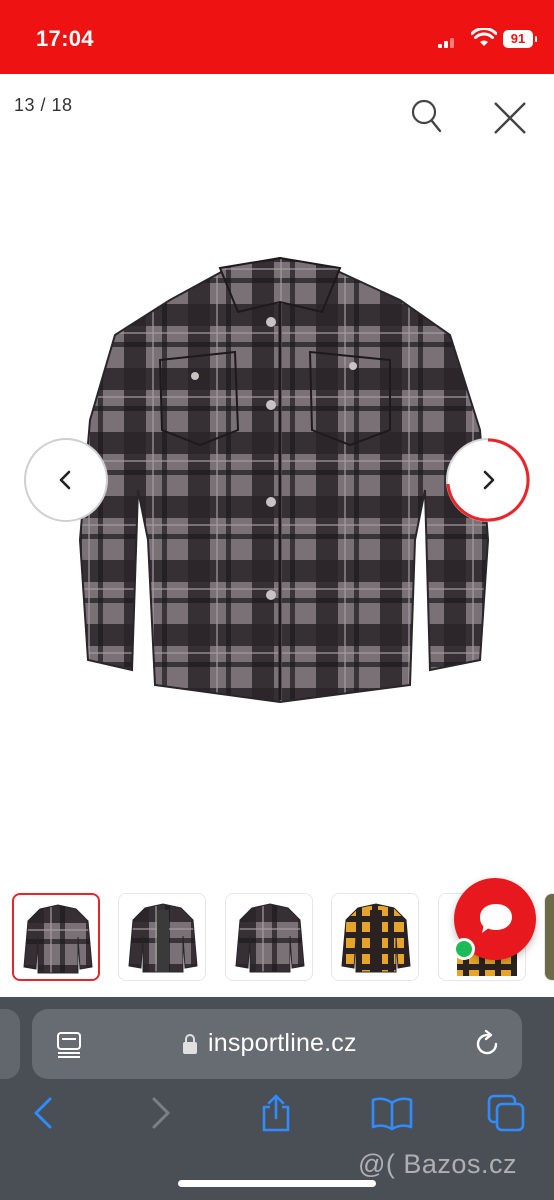 Image resolution: width=554 pixels, height=1200 pixels. Describe the element at coordinates (506, 1113) in the screenshot. I see `tabs-icon` at that location.